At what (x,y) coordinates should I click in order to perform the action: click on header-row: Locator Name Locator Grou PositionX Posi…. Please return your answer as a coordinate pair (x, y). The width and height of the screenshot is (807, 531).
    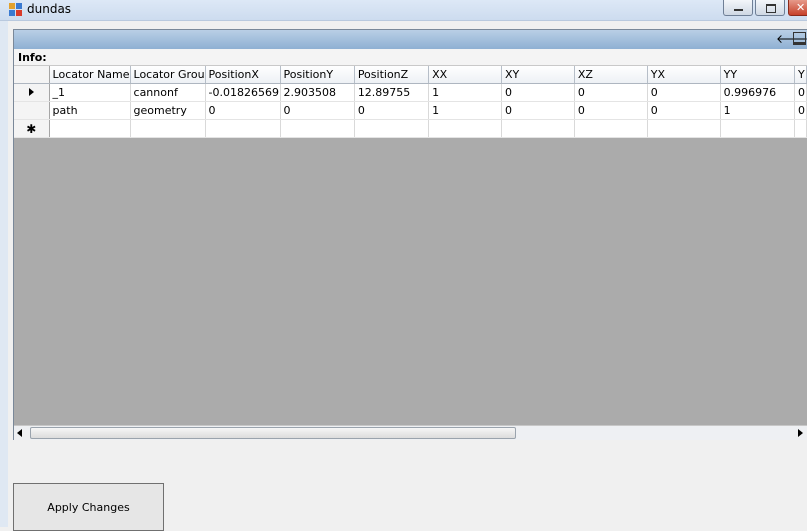
    Looking at the image, I should click on (410, 75).